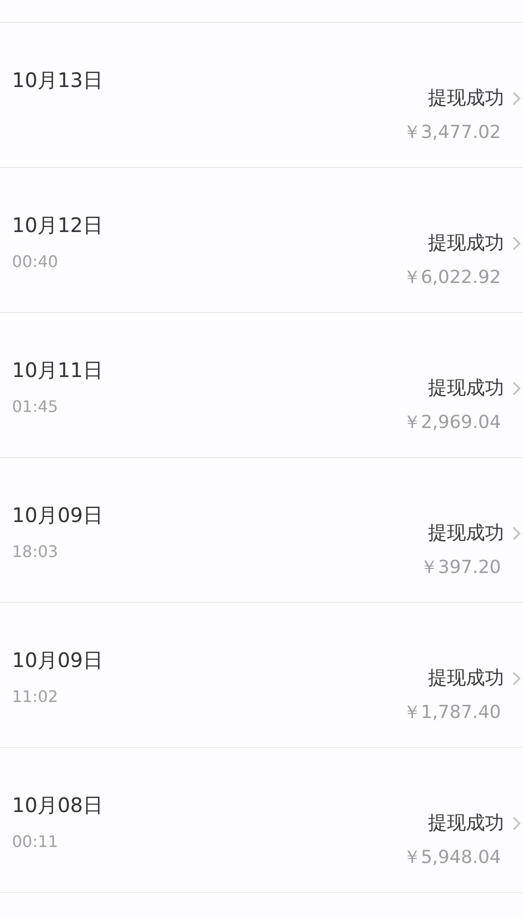  Describe the element at coordinates (451, 132) in the screenshot. I see `record-amount: ￥3,477.02` at that location.